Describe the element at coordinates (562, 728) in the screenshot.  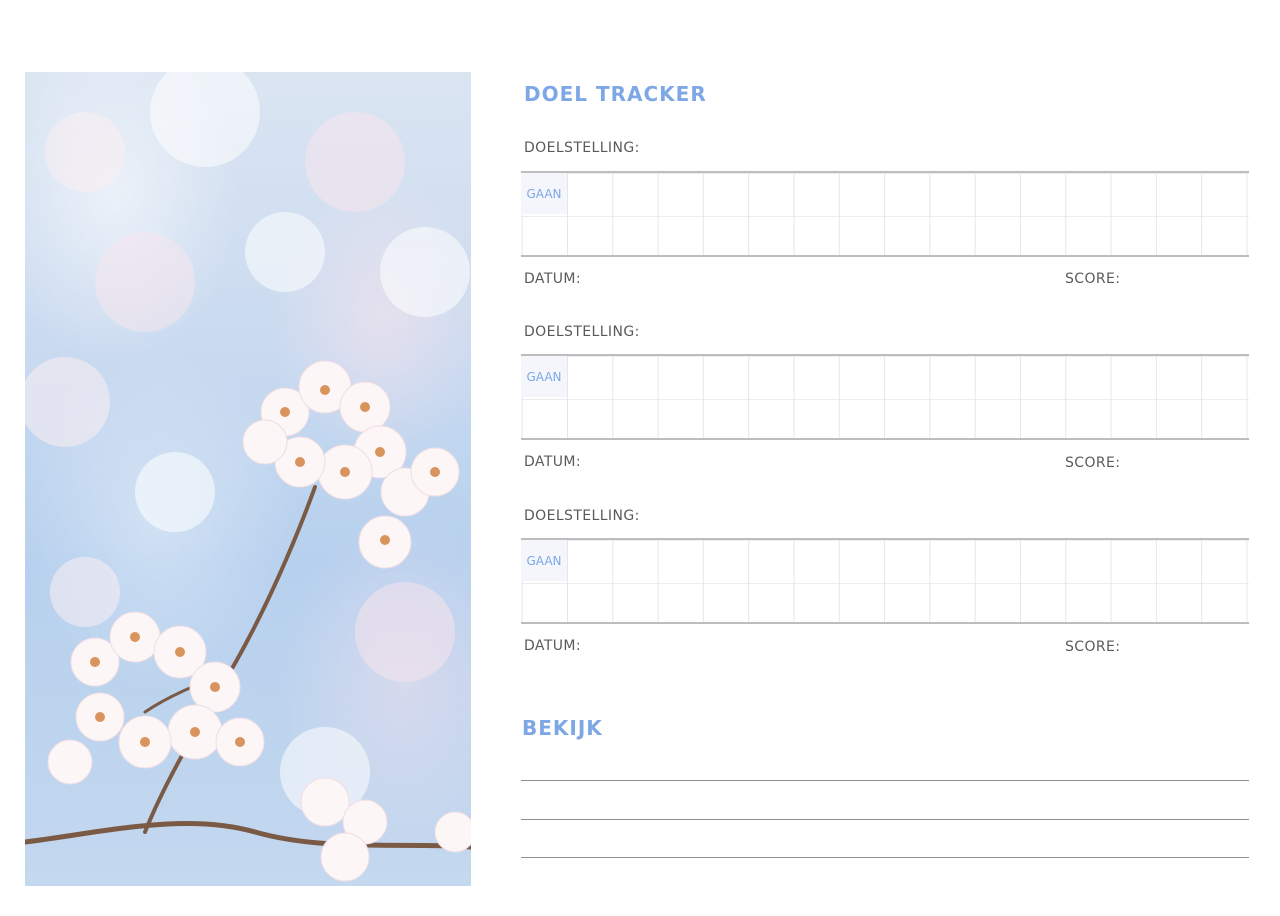
I see `review-title: BEKIJK` at that location.